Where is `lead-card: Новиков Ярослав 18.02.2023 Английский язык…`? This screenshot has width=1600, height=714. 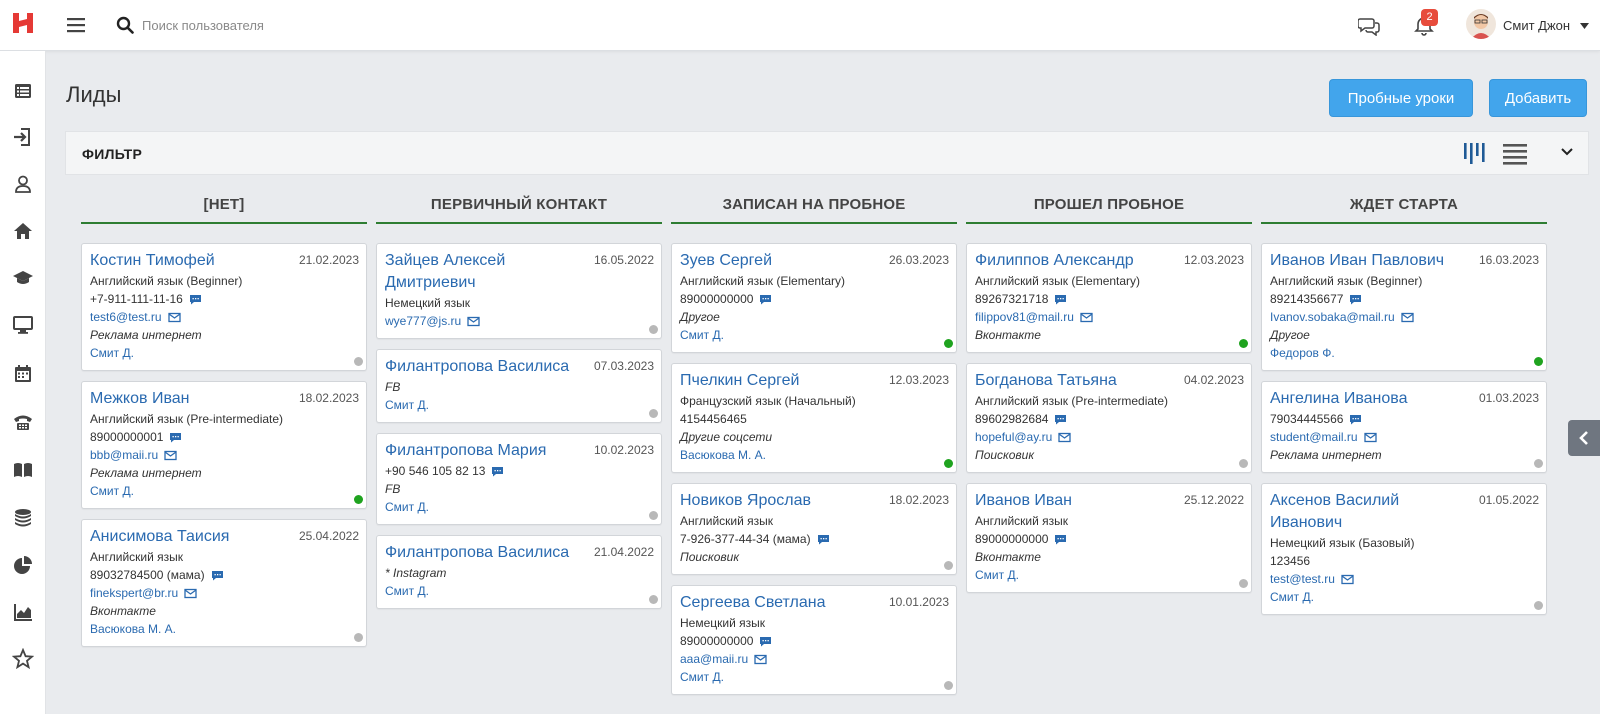
lead-card: Новиков Ярослав 18.02.2023 Английский язык… is located at coordinates (814, 529).